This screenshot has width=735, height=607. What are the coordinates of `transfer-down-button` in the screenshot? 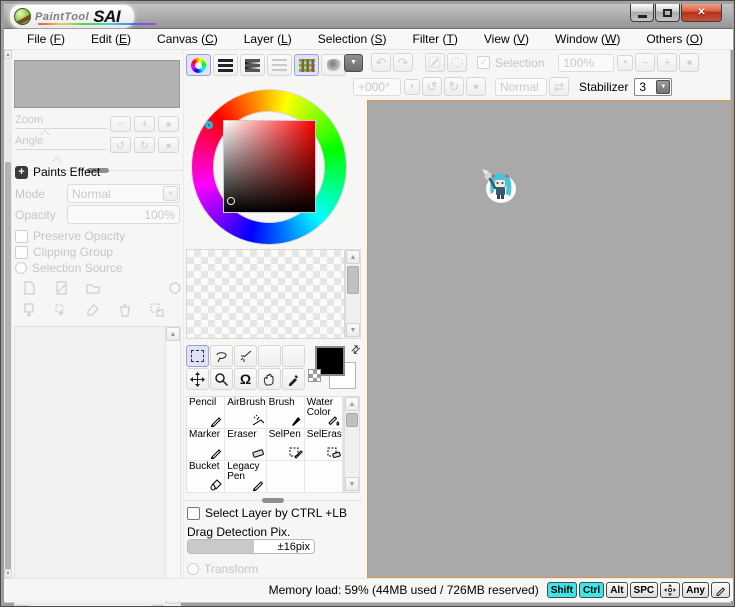 It's located at (29, 310).